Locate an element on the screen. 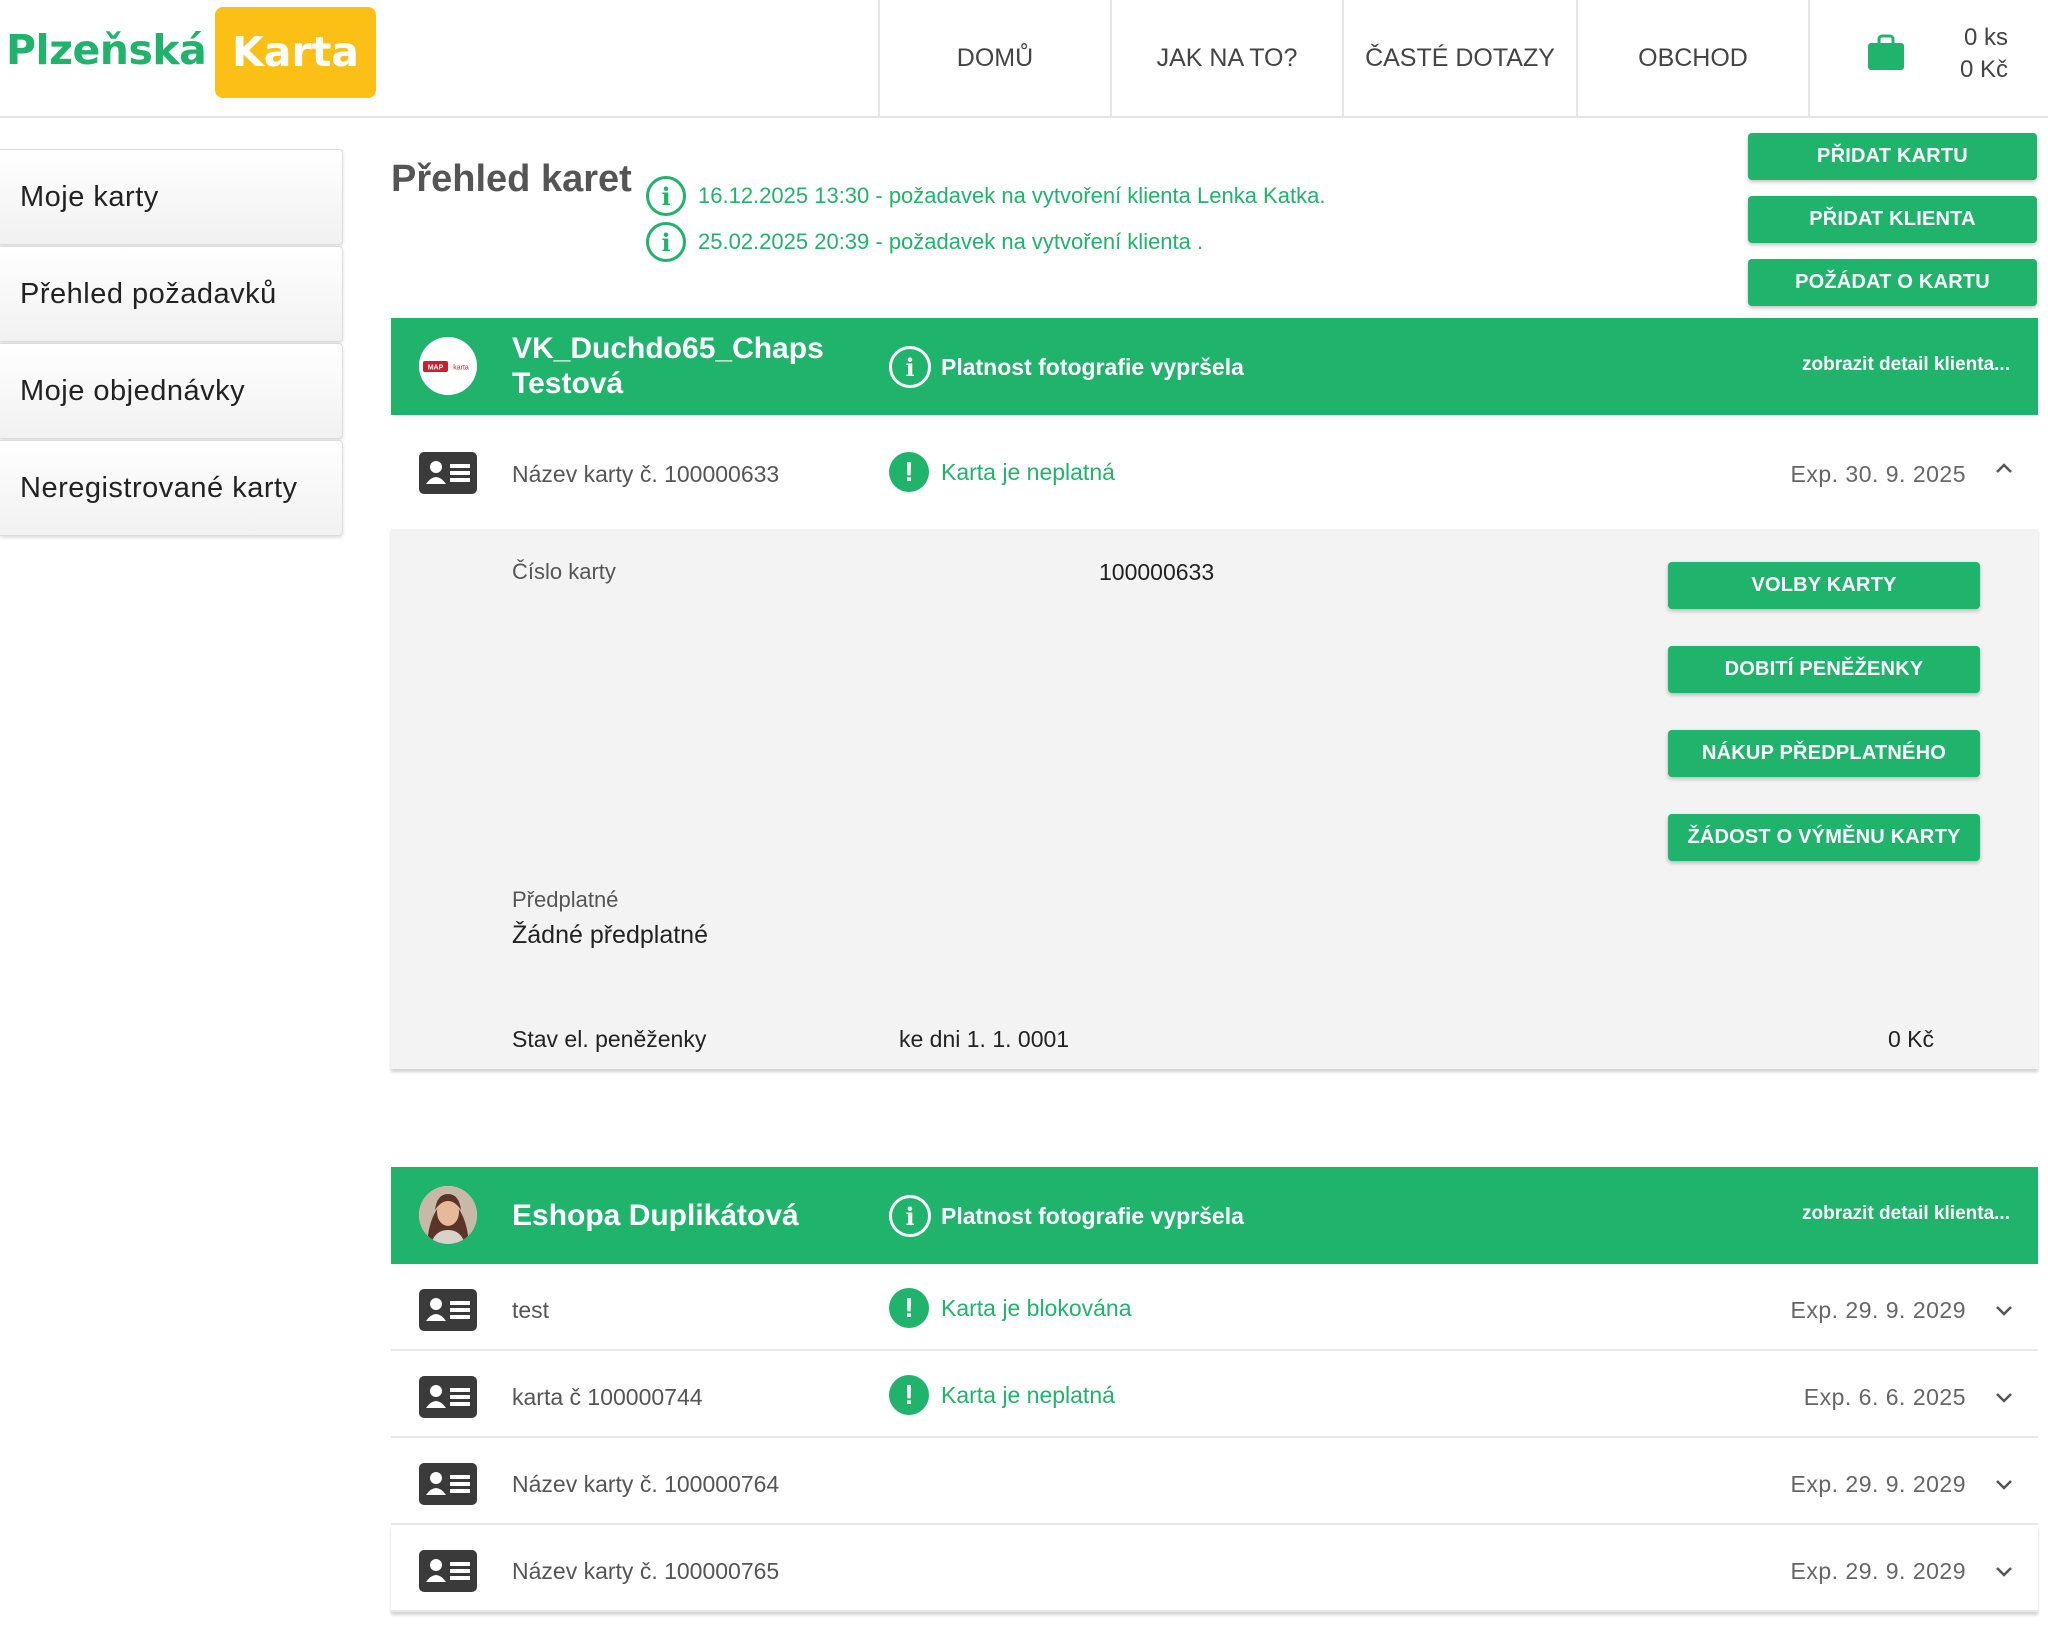 This screenshot has width=2048, height=1637. logo-badge: Karta is located at coordinates (295, 52).